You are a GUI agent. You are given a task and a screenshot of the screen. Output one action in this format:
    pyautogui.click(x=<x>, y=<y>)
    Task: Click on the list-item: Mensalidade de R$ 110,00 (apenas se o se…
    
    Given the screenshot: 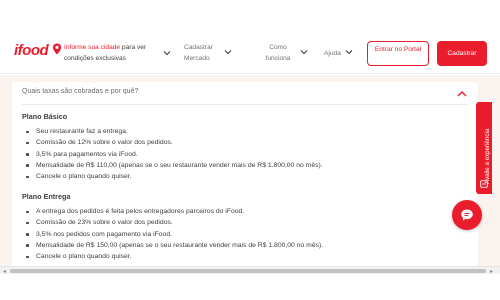 What is the action you would take?
    pyautogui.click(x=174, y=165)
    